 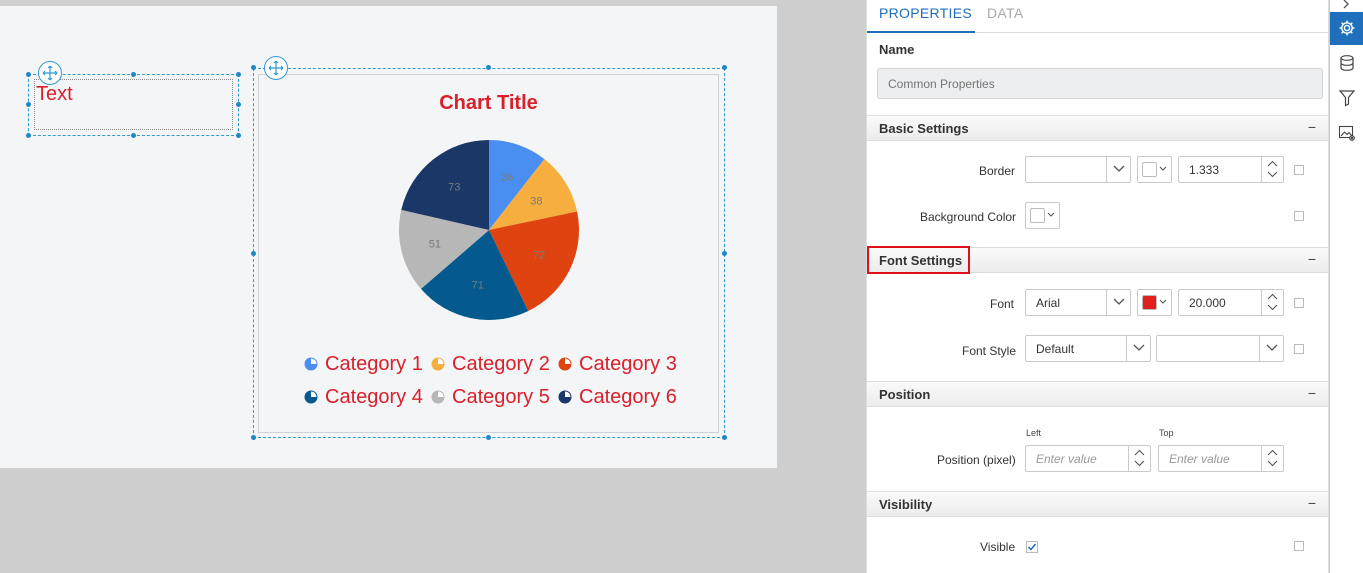 What do you see at coordinates (976, 460) in the screenshot?
I see `position-label: Position (pixel)` at bounding box center [976, 460].